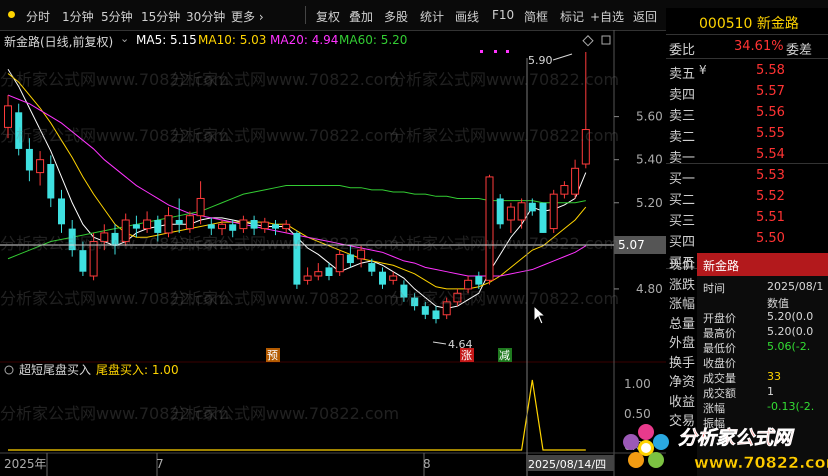  What do you see at coordinates (682, 50) in the screenshot?
I see `weibi-label: 委比` at bounding box center [682, 50].